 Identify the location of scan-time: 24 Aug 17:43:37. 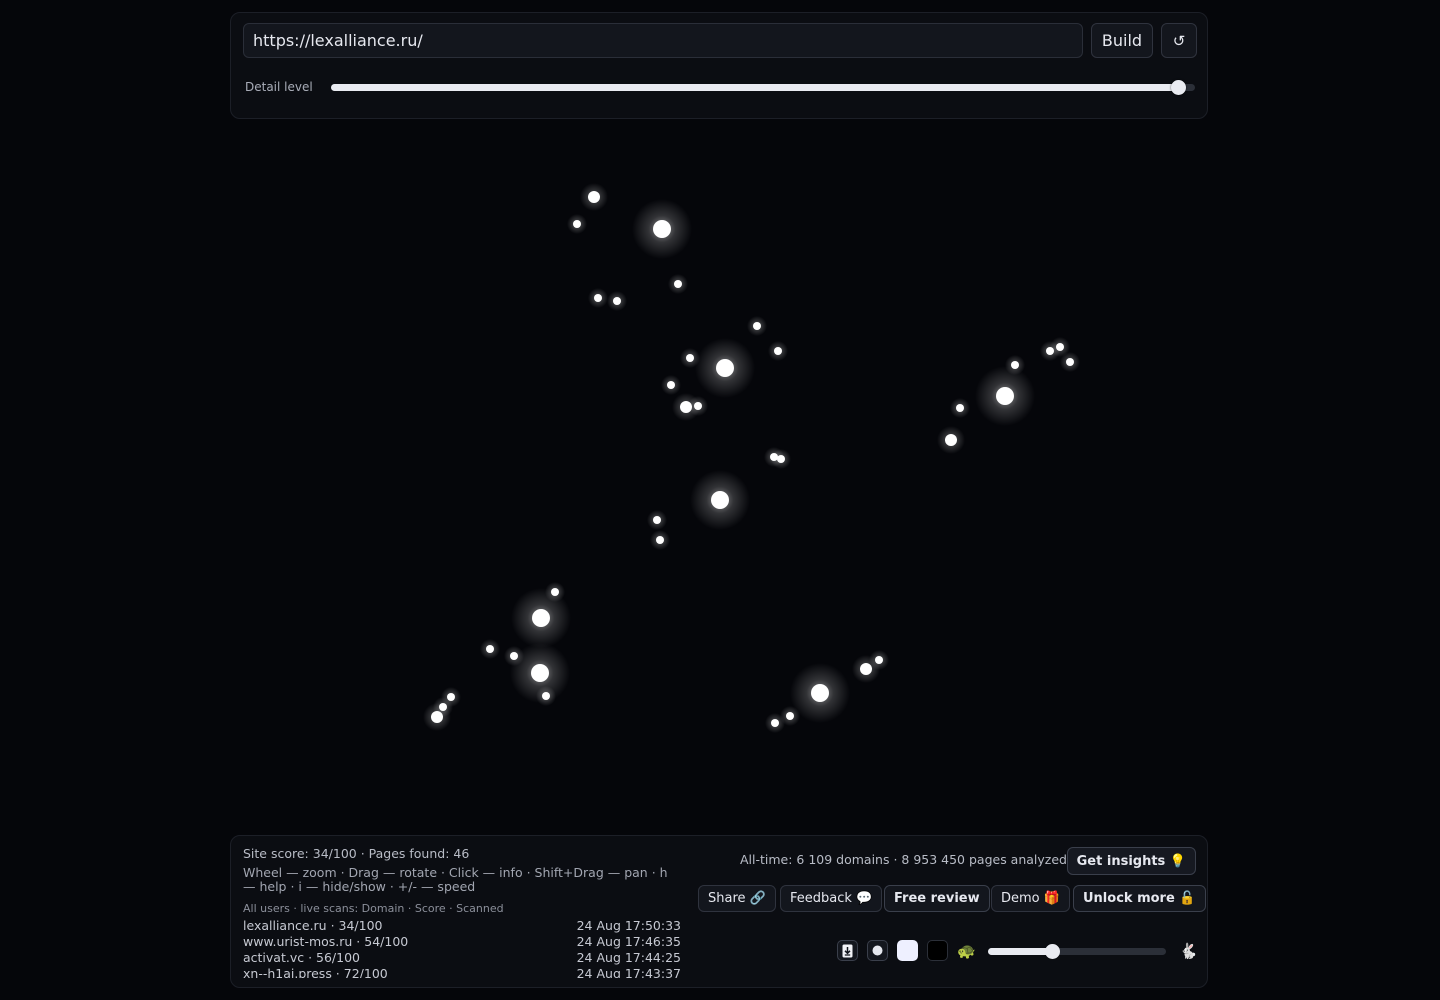
(628, 972).